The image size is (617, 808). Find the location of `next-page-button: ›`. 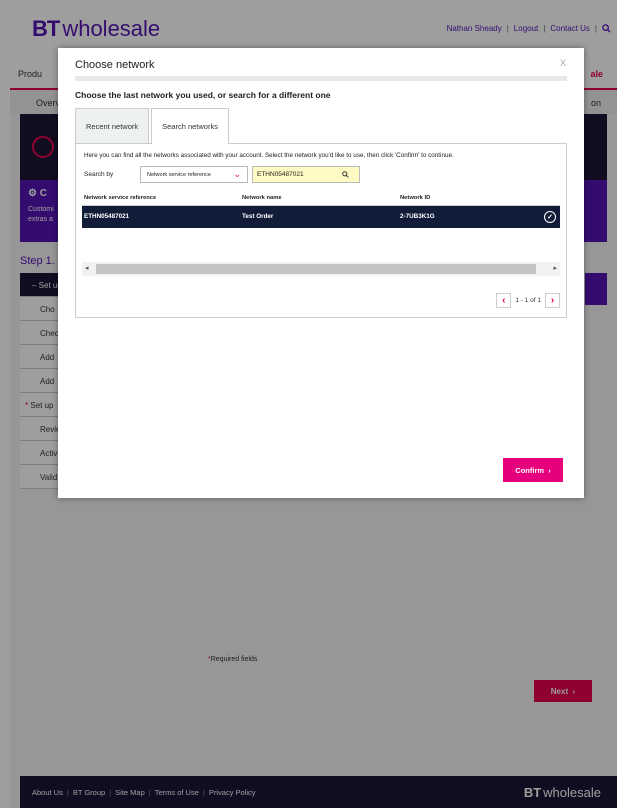

next-page-button: › is located at coordinates (552, 300).